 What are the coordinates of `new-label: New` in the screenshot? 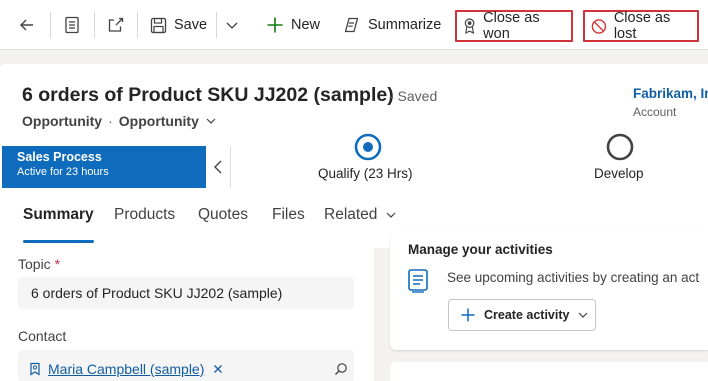 It's located at (306, 25).